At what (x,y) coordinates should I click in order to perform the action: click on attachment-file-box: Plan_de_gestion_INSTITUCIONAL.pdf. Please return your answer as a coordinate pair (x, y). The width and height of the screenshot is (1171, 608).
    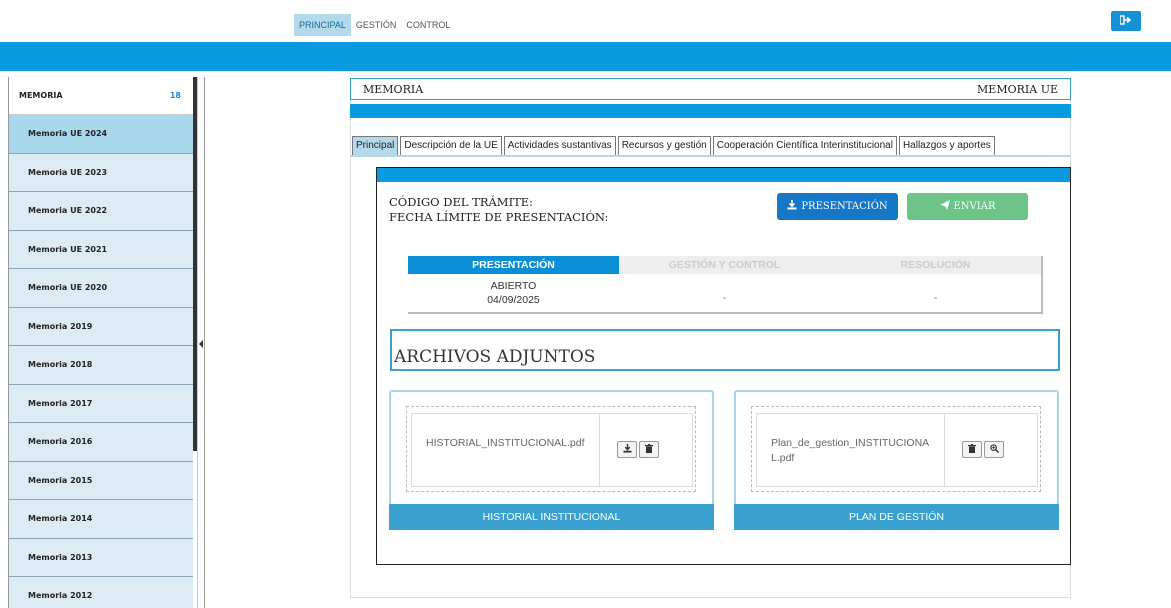
    Looking at the image, I should click on (897, 450).